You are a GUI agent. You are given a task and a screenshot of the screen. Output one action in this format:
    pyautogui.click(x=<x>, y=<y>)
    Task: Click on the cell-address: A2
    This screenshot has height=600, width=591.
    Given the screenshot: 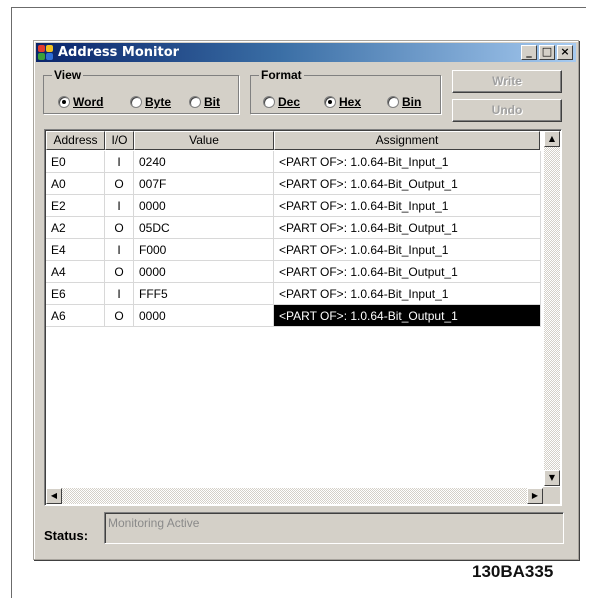 What is the action you would take?
    pyautogui.click(x=75, y=228)
    